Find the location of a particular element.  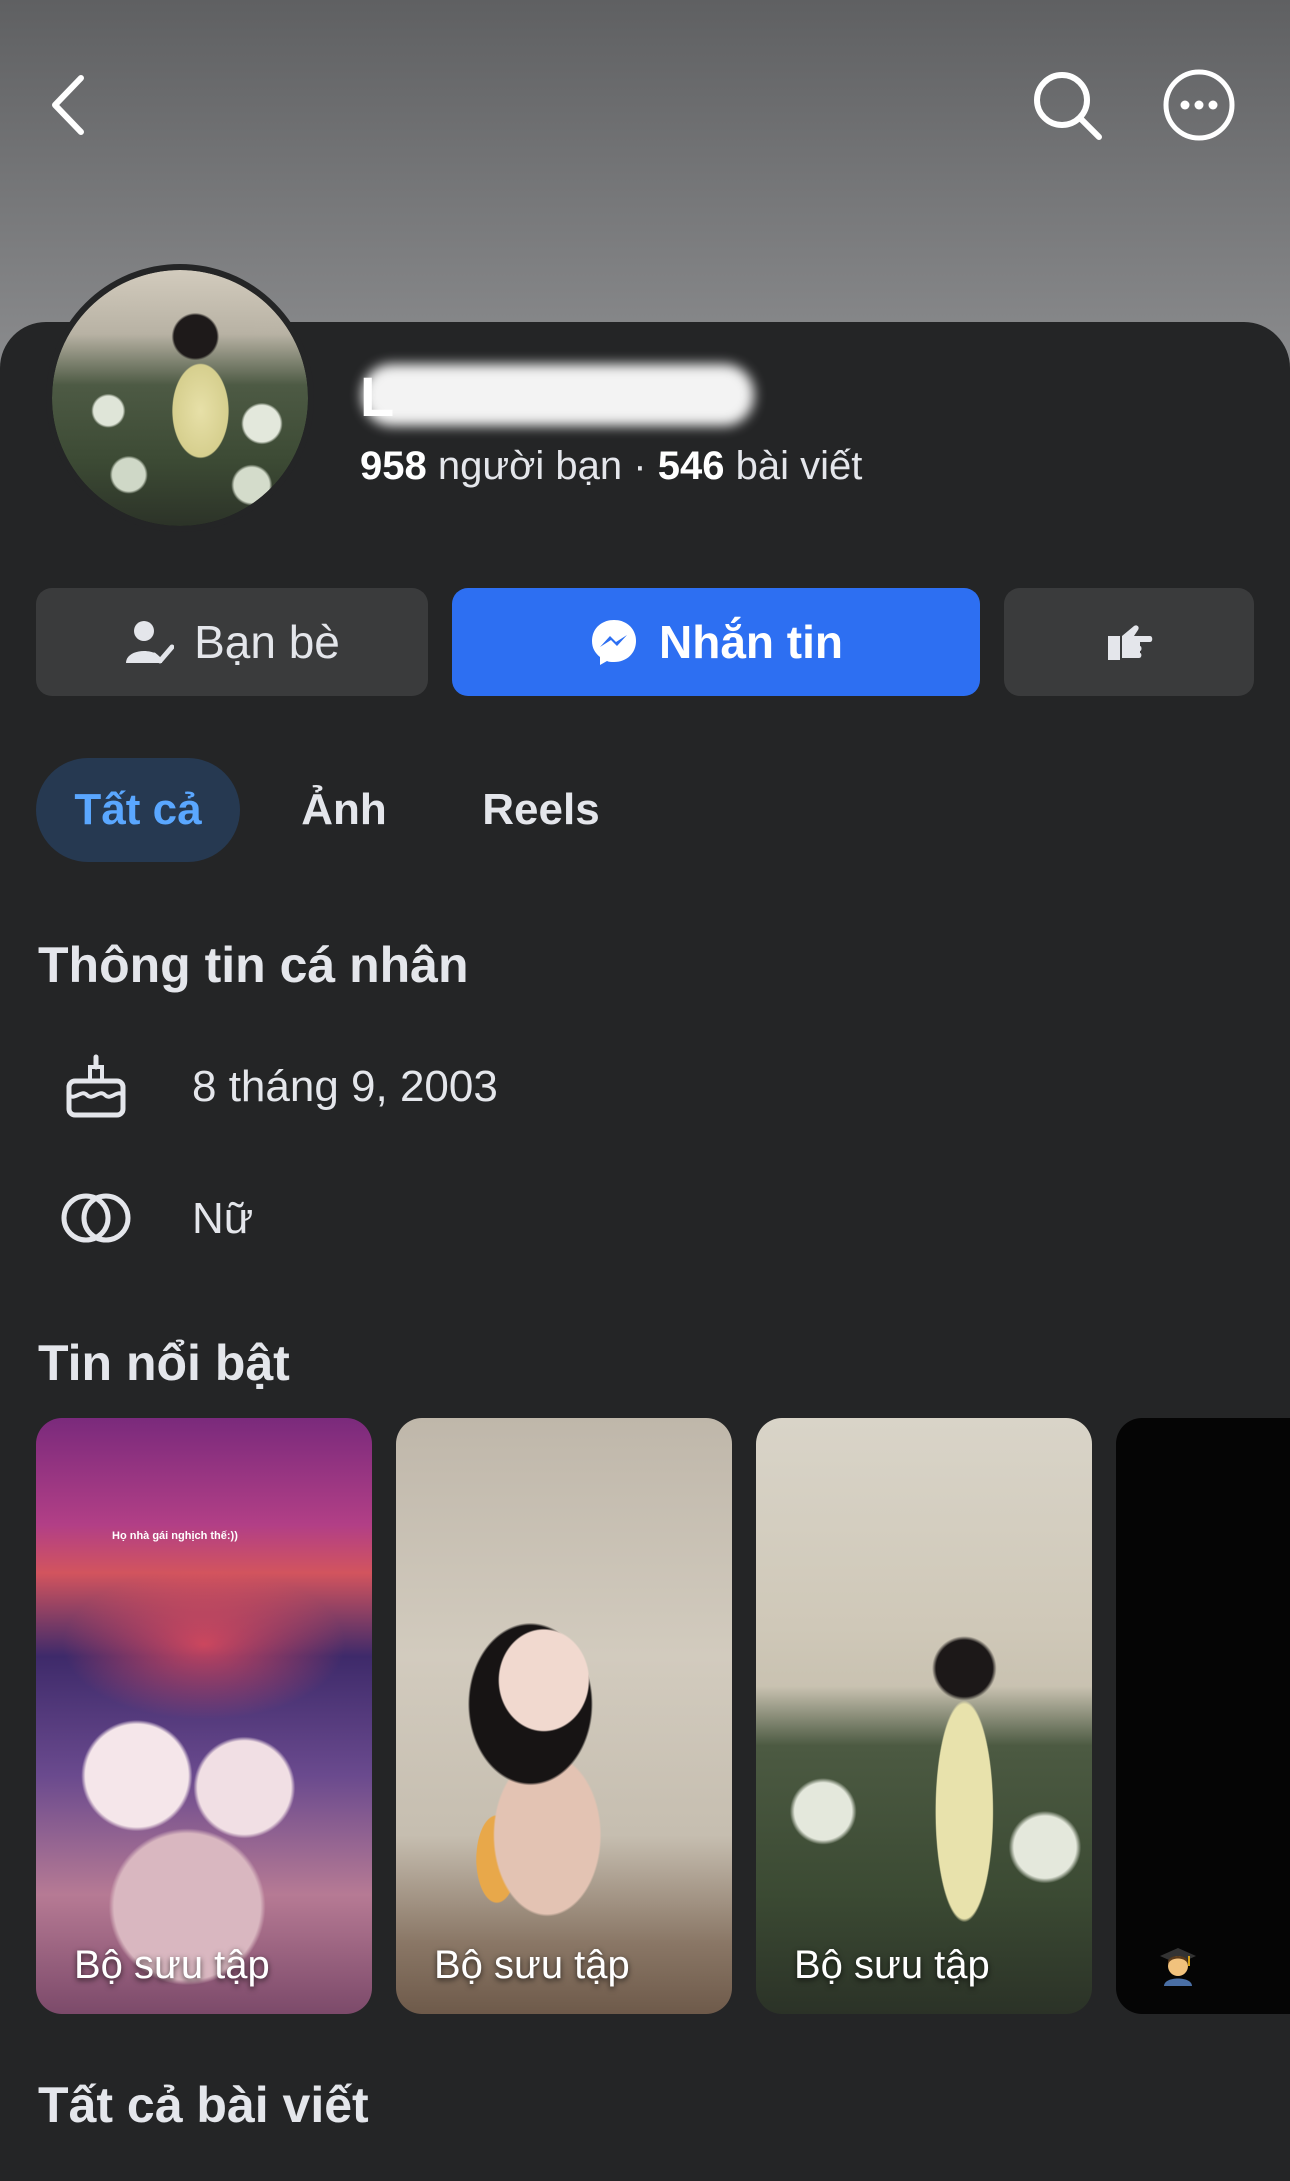

back-button is located at coordinates (71, 105).